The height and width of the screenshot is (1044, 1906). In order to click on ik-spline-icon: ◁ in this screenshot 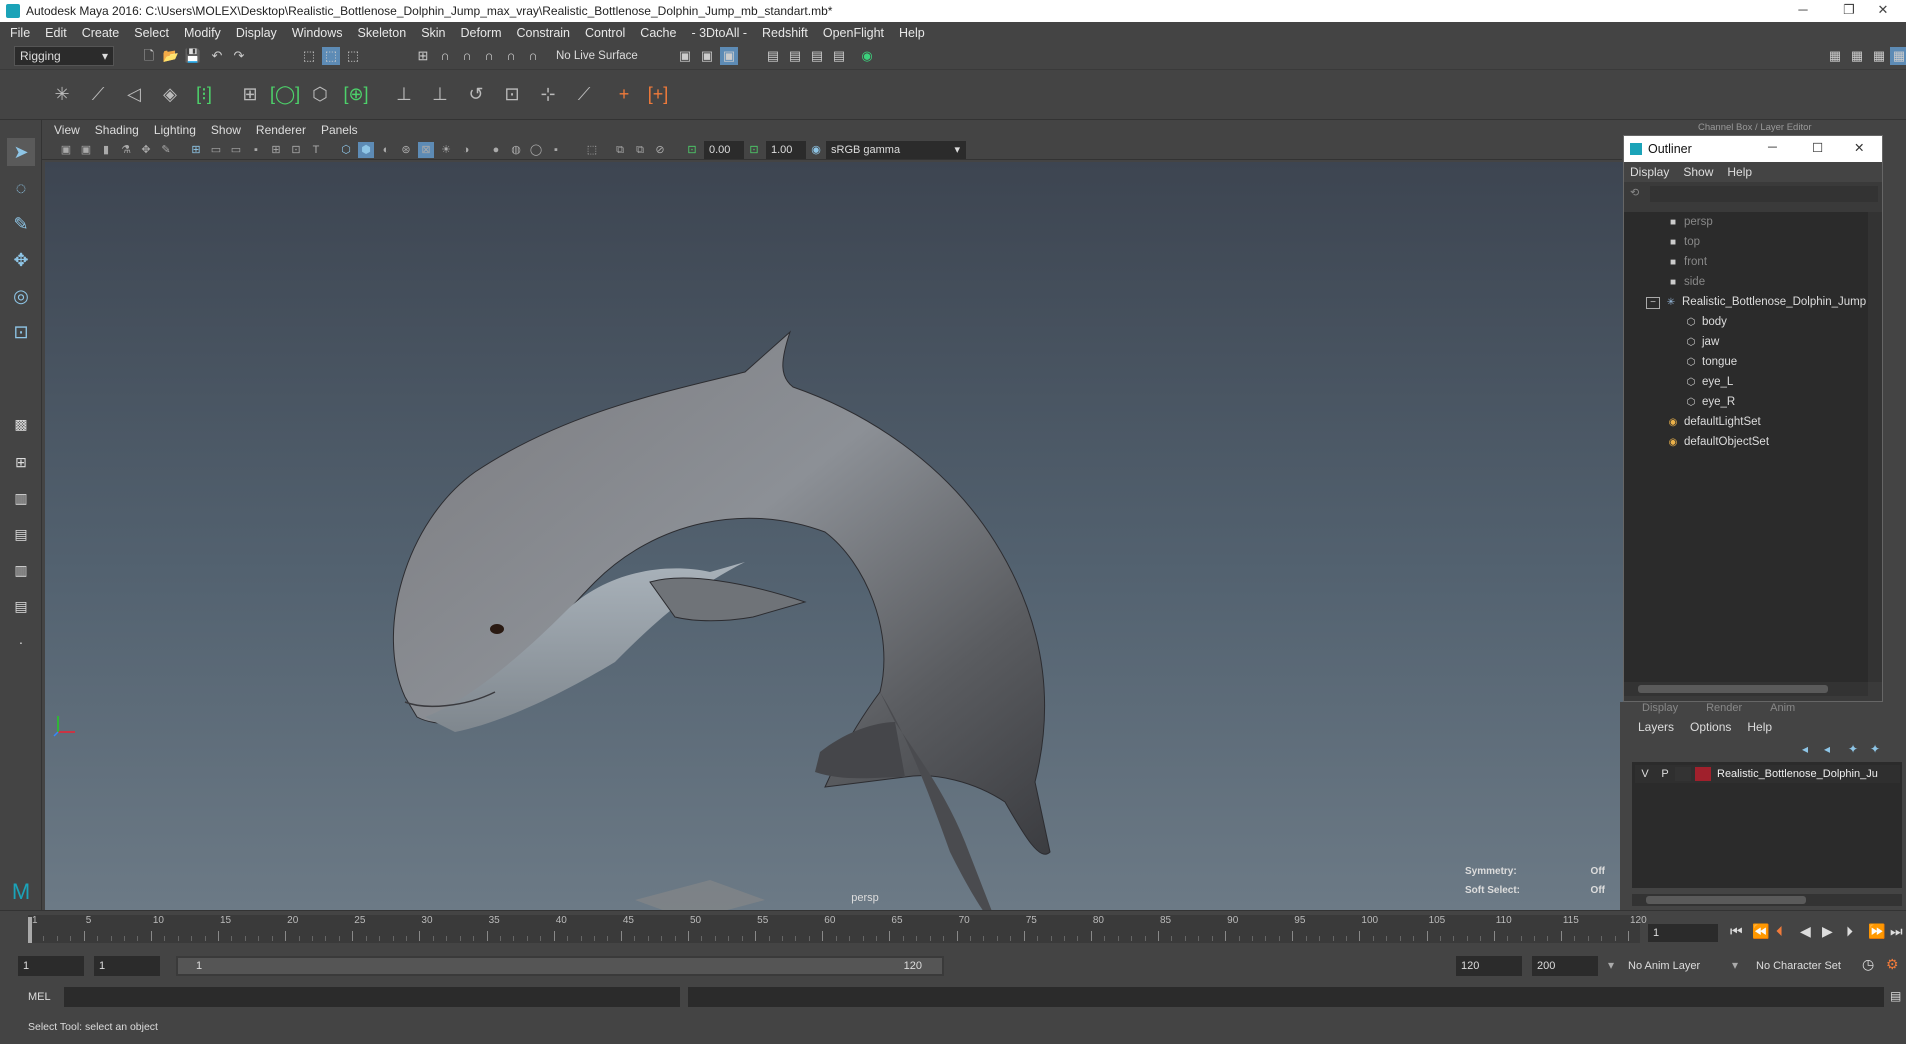, I will do `click(134, 94)`.